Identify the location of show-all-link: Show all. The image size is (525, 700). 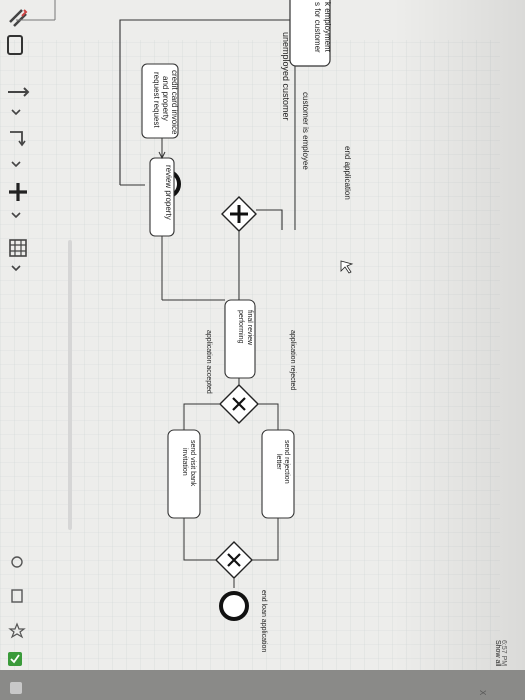
(497, 653).